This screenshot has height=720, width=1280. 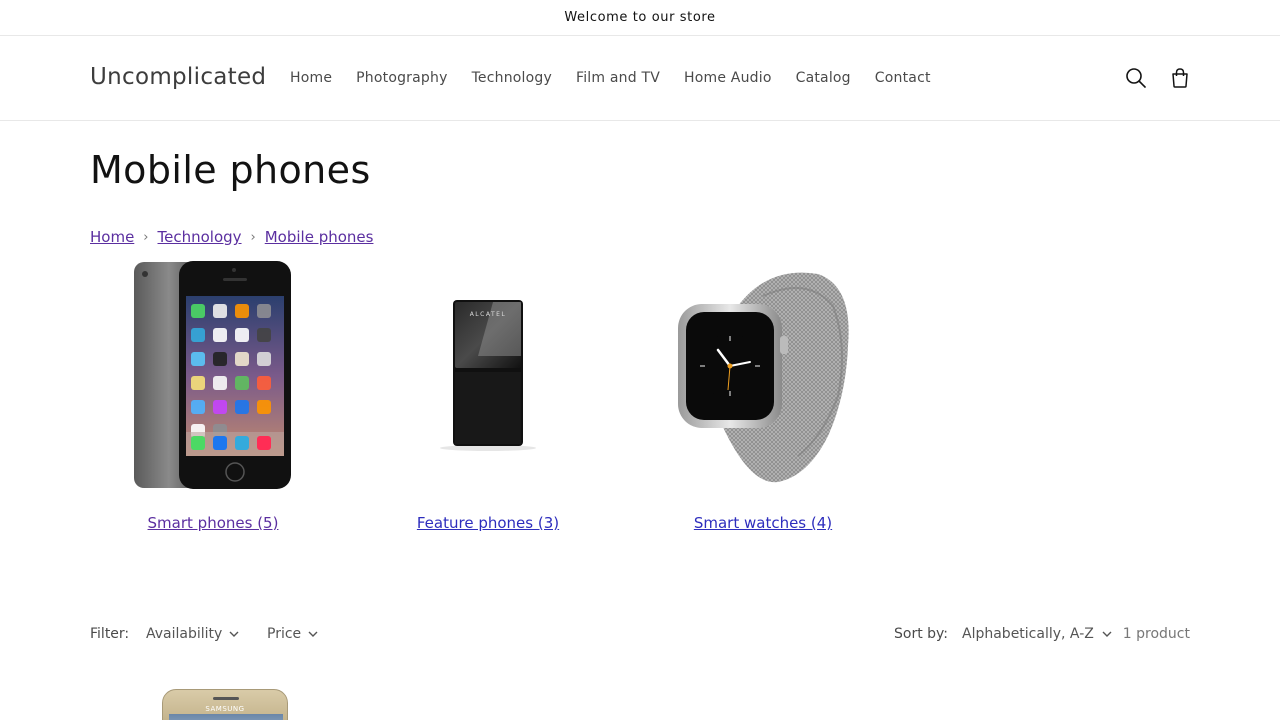 What do you see at coordinates (823, 78) in the screenshot?
I see `nav-catalog: Catalog` at bounding box center [823, 78].